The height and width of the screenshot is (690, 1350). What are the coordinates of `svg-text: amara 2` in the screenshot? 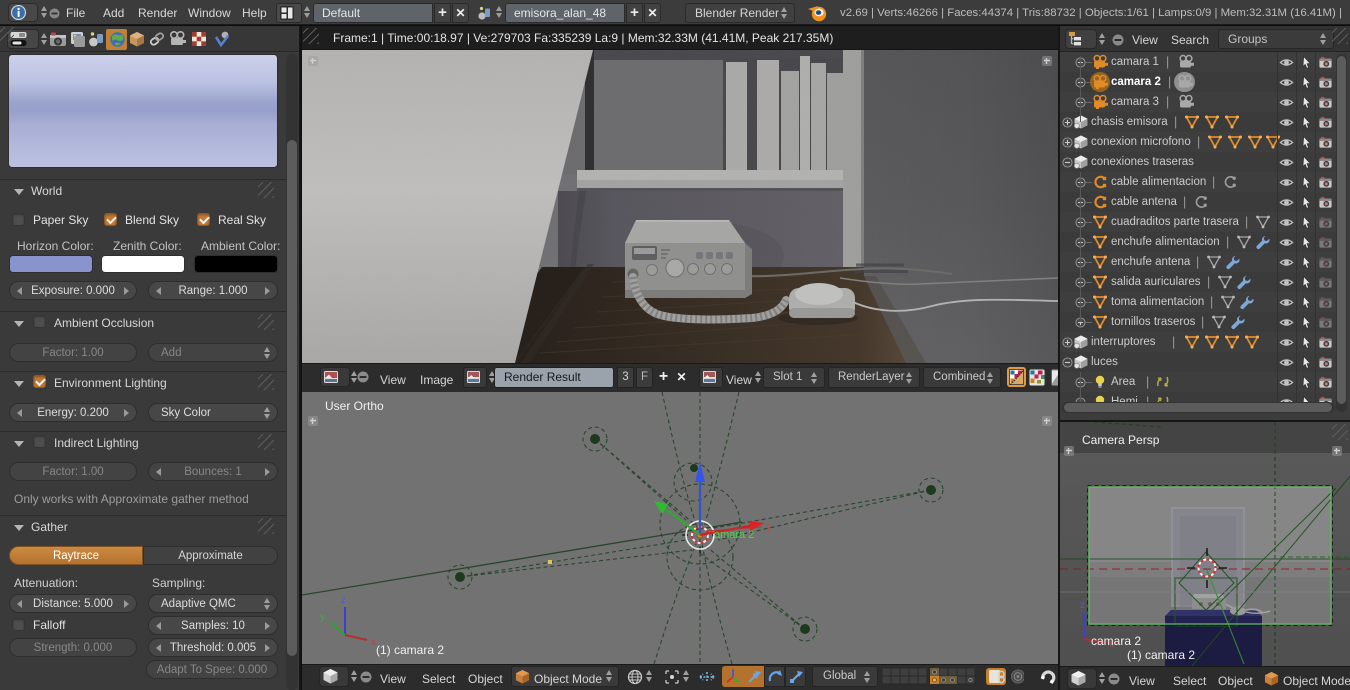 It's located at (734, 535).